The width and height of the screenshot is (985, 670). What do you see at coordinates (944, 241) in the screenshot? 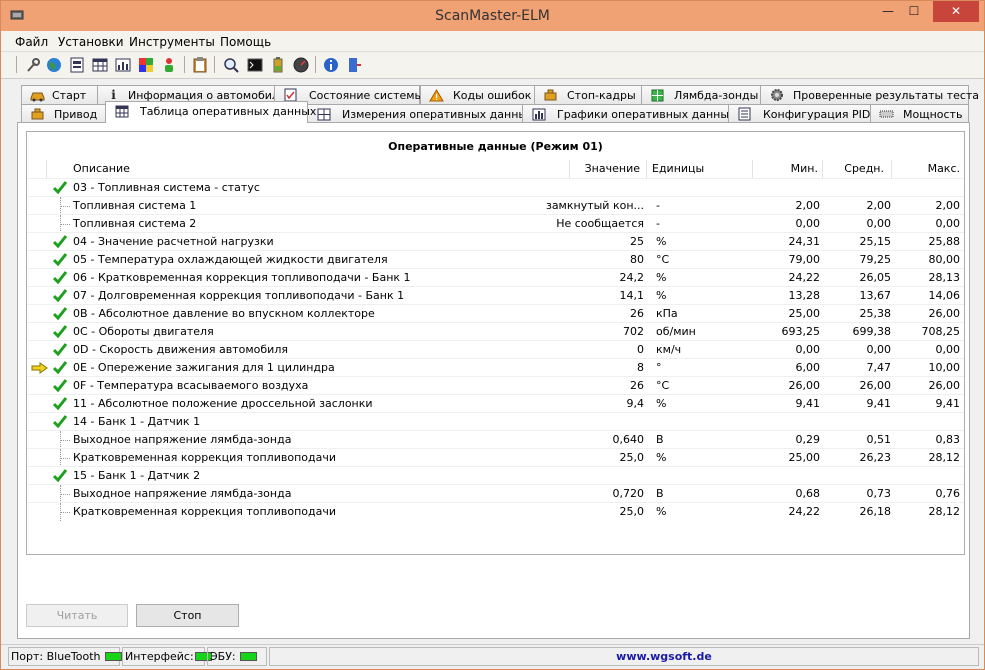
I see `cell-max: 25,88` at bounding box center [944, 241].